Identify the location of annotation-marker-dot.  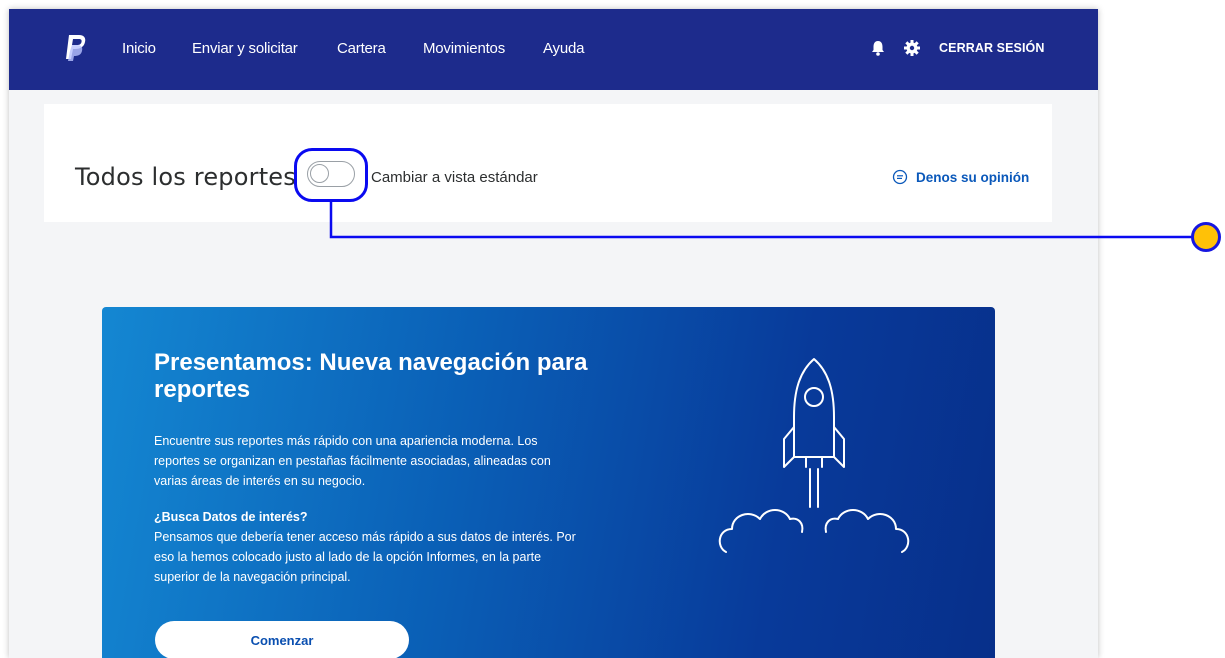
(1206, 237).